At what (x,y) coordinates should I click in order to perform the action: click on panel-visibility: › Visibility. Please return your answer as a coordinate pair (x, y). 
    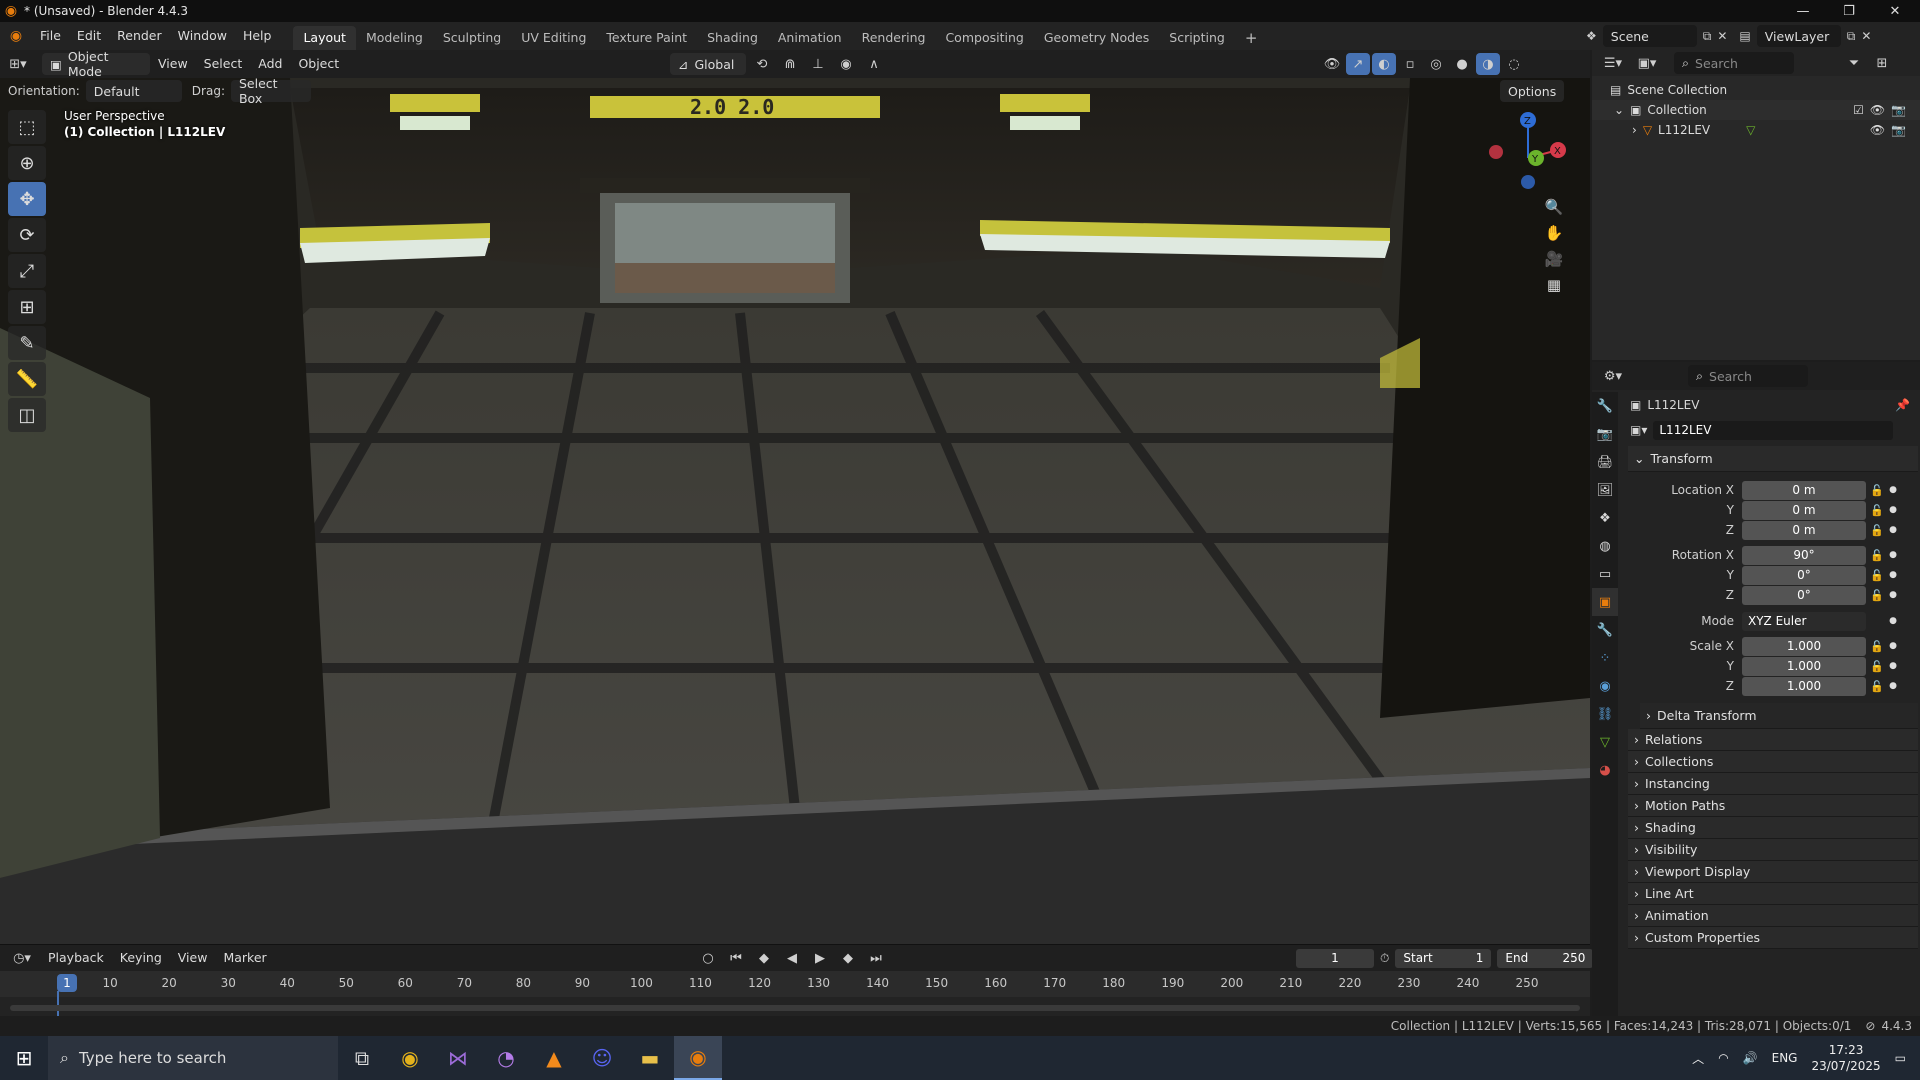
    Looking at the image, I should click on (1773, 850).